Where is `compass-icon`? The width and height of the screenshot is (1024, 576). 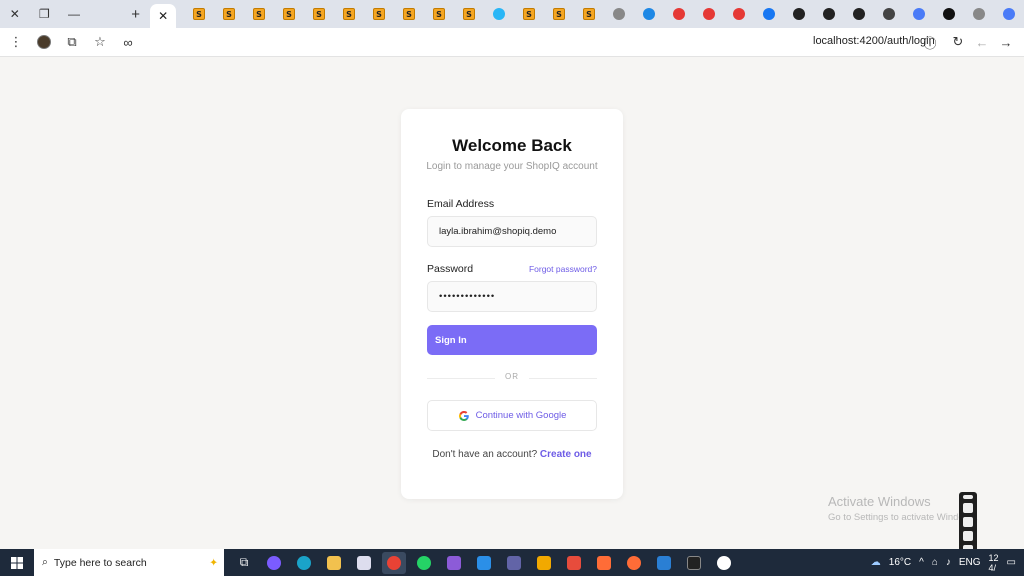
compass-icon is located at coordinates (634, 563).